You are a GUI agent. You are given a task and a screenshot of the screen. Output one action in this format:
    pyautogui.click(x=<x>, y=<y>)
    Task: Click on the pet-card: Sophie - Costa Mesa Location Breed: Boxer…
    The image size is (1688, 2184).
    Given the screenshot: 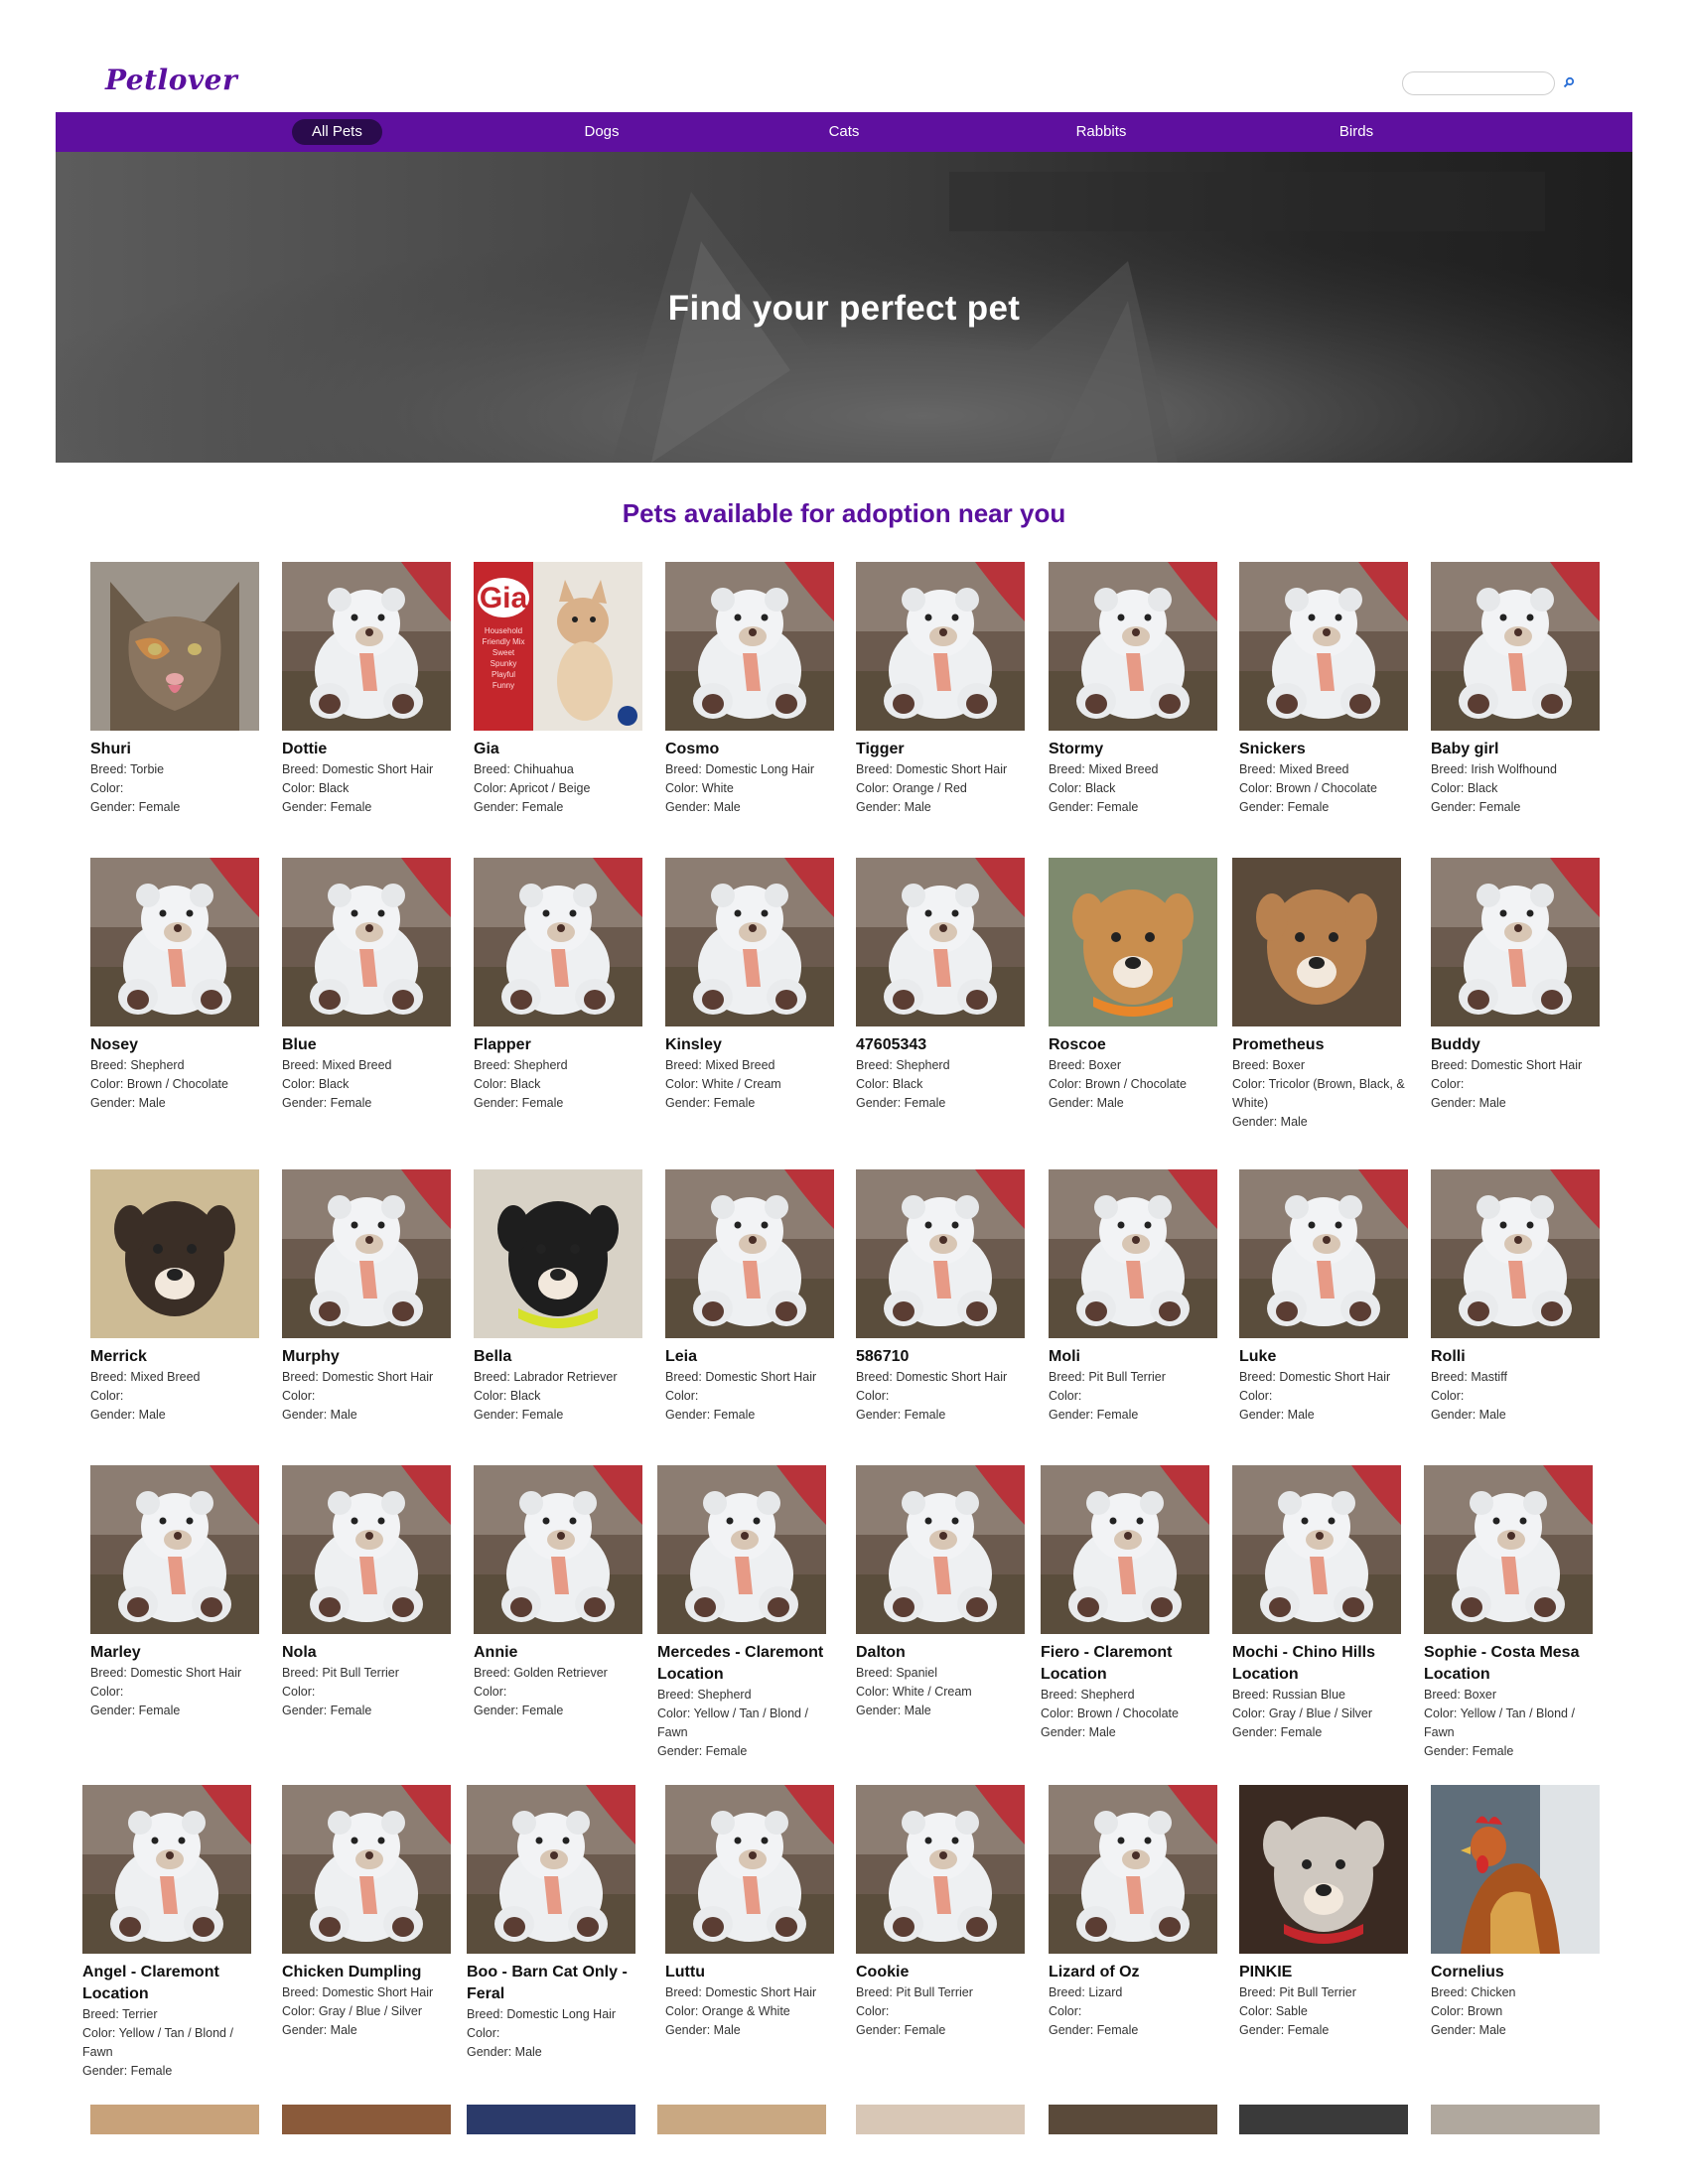 What is the action you would take?
    pyautogui.click(x=1512, y=1613)
    